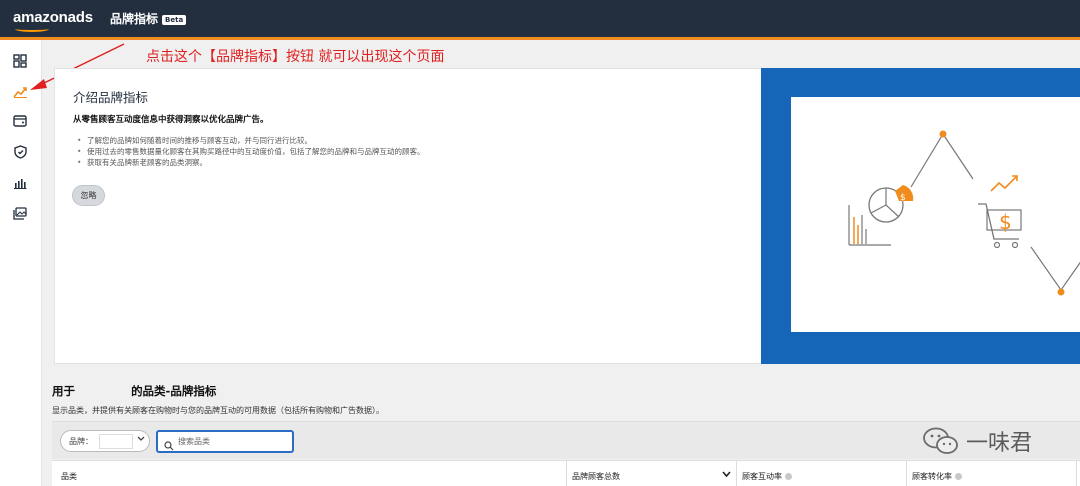 Image resolution: width=1080 pixels, height=486 pixels. Describe the element at coordinates (596, 476) in the screenshot. I see `column-header-total-customers: 品牌顾客总数` at that location.